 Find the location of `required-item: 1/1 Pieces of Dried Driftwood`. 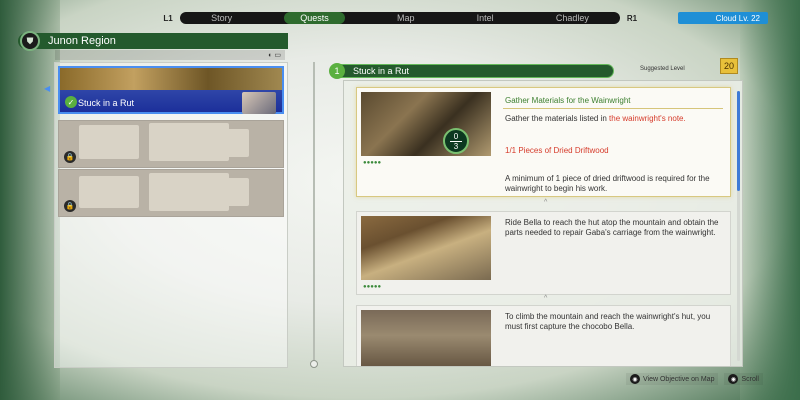

required-item: 1/1 Pieces of Dried Driftwood is located at coordinates (557, 150).